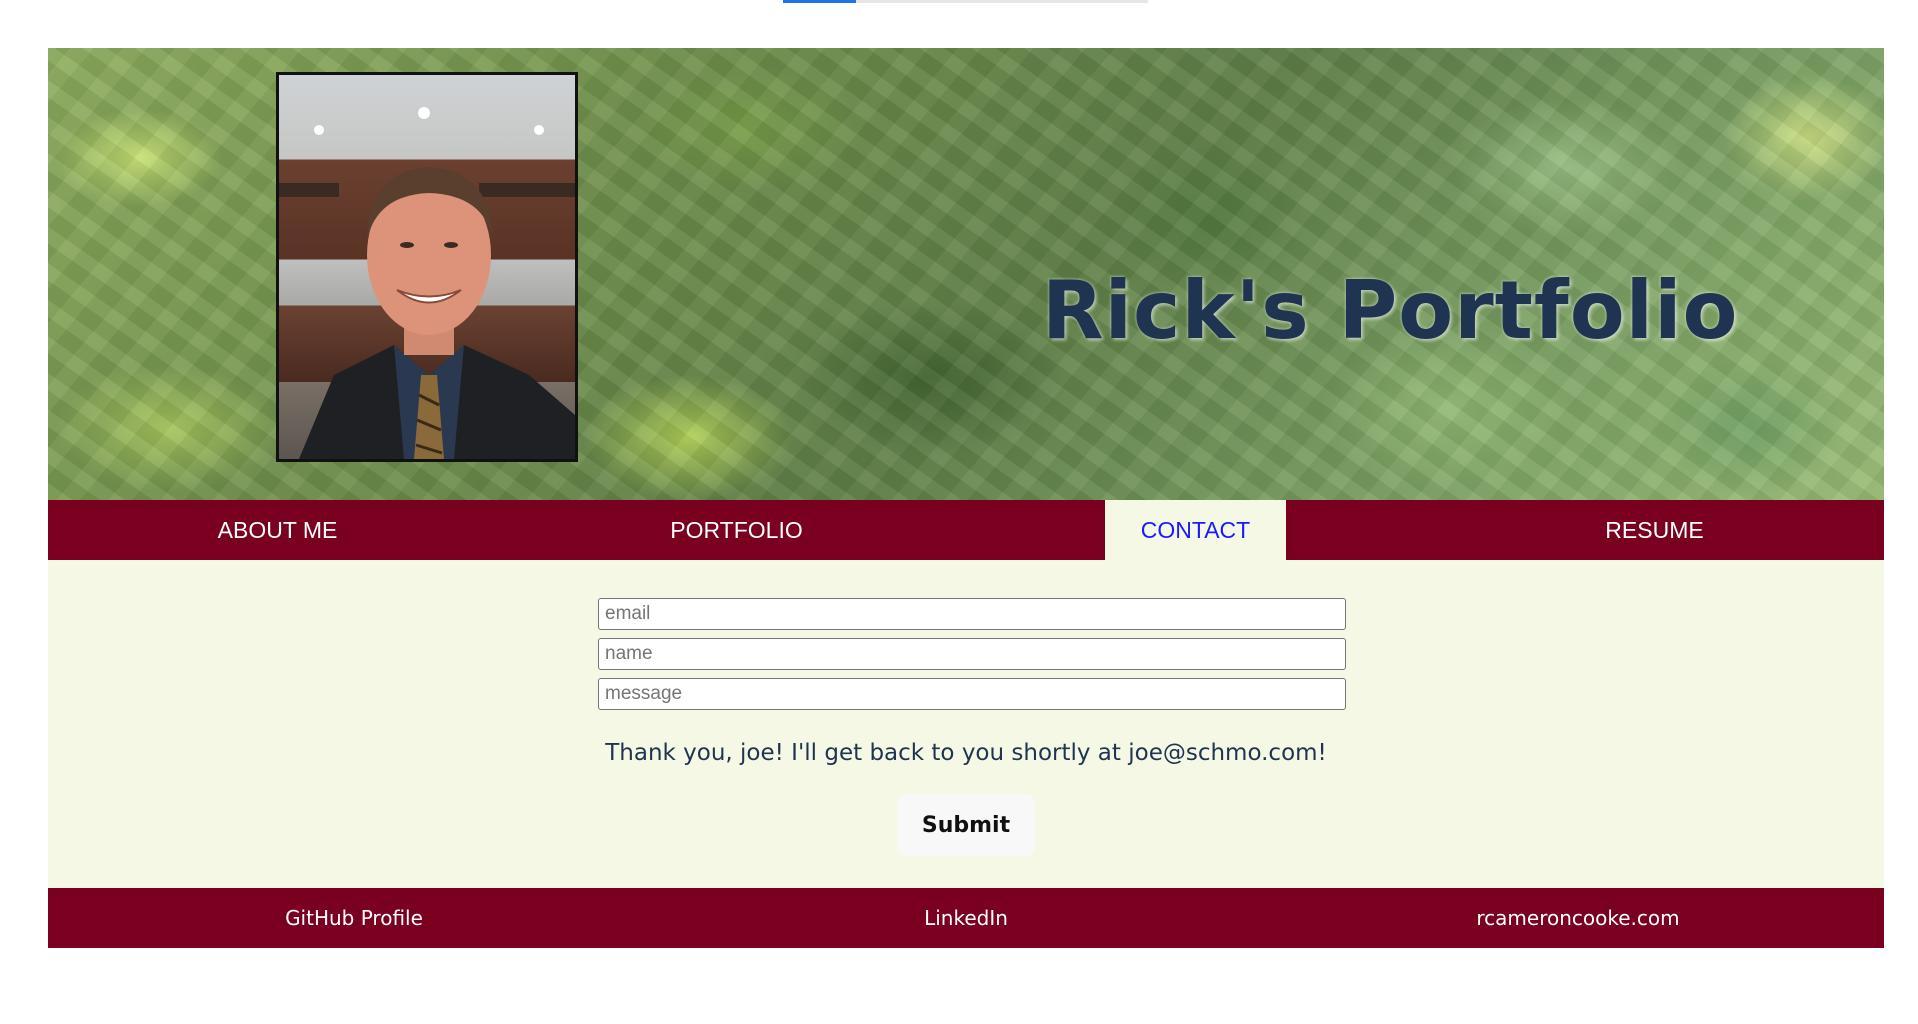 This screenshot has height=1024, width=1918. What do you see at coordinates (972, 614) in the screenshot?
I see `email-field` at bounding box center [972, 614].